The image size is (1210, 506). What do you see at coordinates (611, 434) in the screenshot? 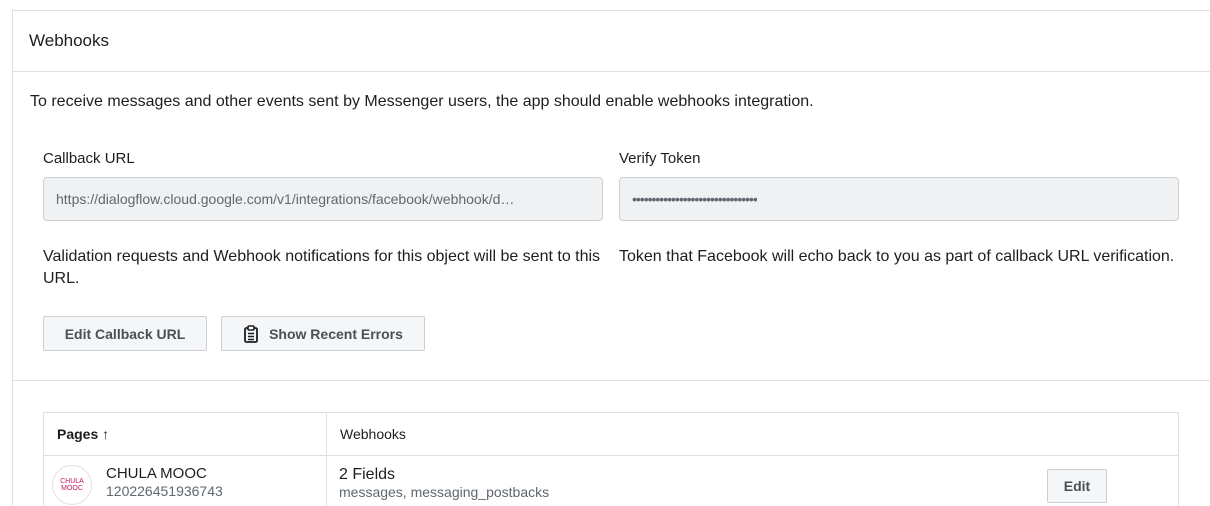
I see `table-header-row: Pages ↑ Webhooks` at bounding box center [611, 434].